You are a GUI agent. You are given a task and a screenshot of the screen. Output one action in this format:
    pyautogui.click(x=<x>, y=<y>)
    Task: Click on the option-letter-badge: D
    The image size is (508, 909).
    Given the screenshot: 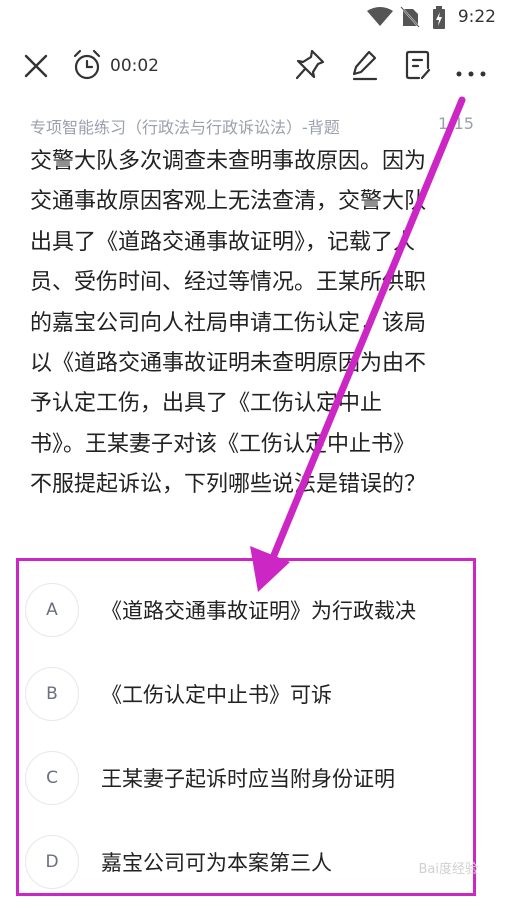 What is the action you would take?
    pyautogui.click(x=52, y=862)
    